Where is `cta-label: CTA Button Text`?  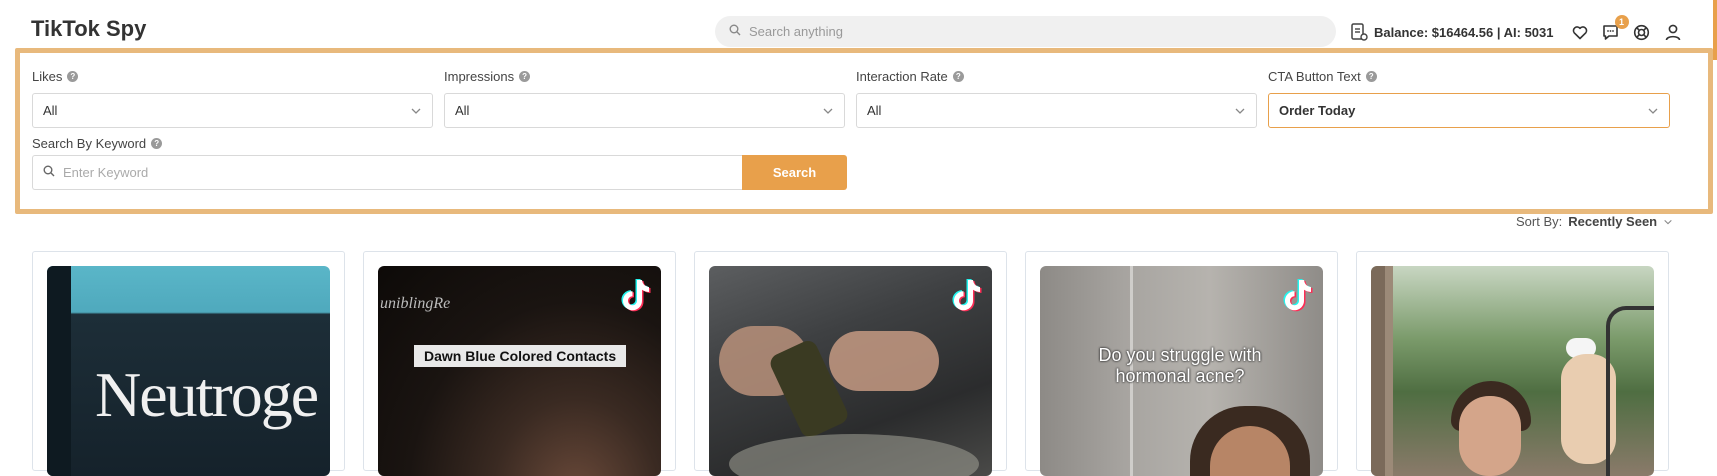
cta-label: CTA Button Text is located at coordinates (1314, 76).